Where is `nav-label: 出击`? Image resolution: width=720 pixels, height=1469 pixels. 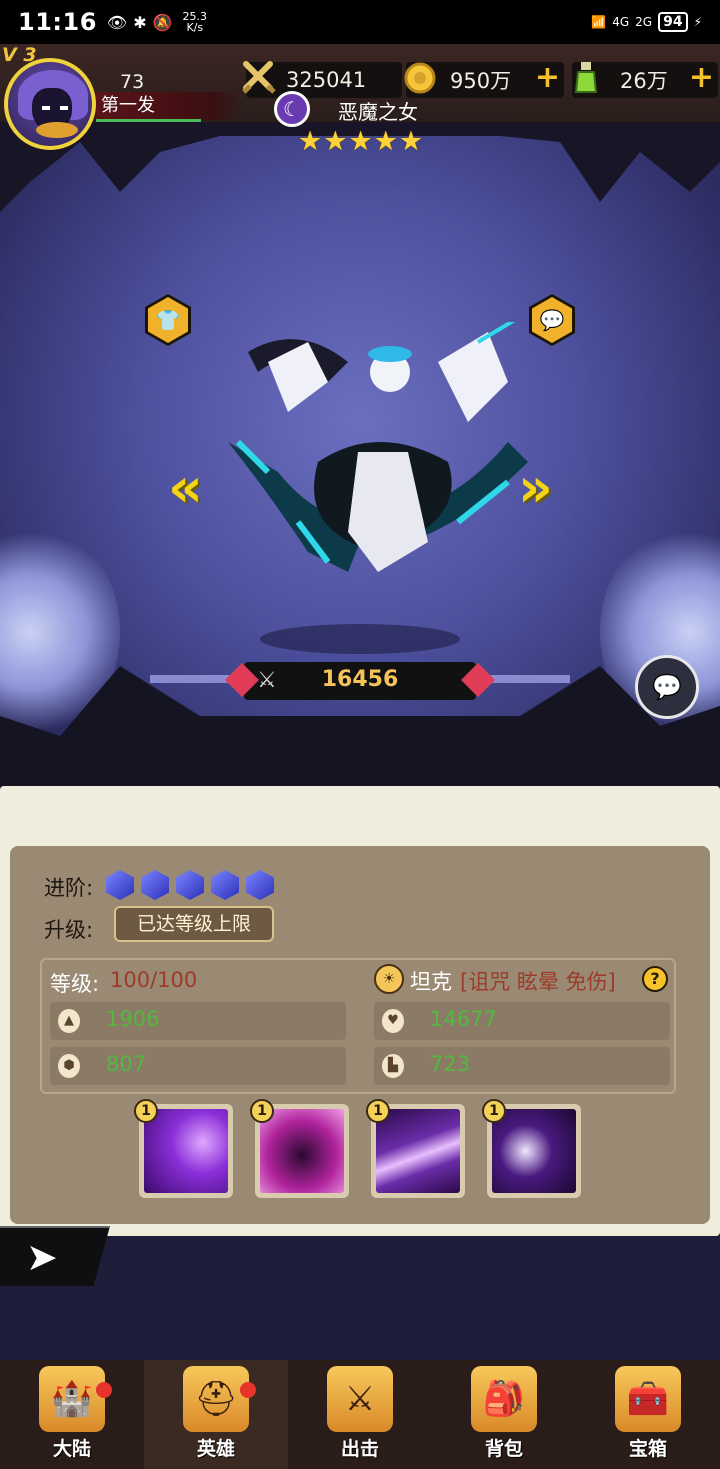
nav-label: 出击 is located at coordinates (359, 1449).